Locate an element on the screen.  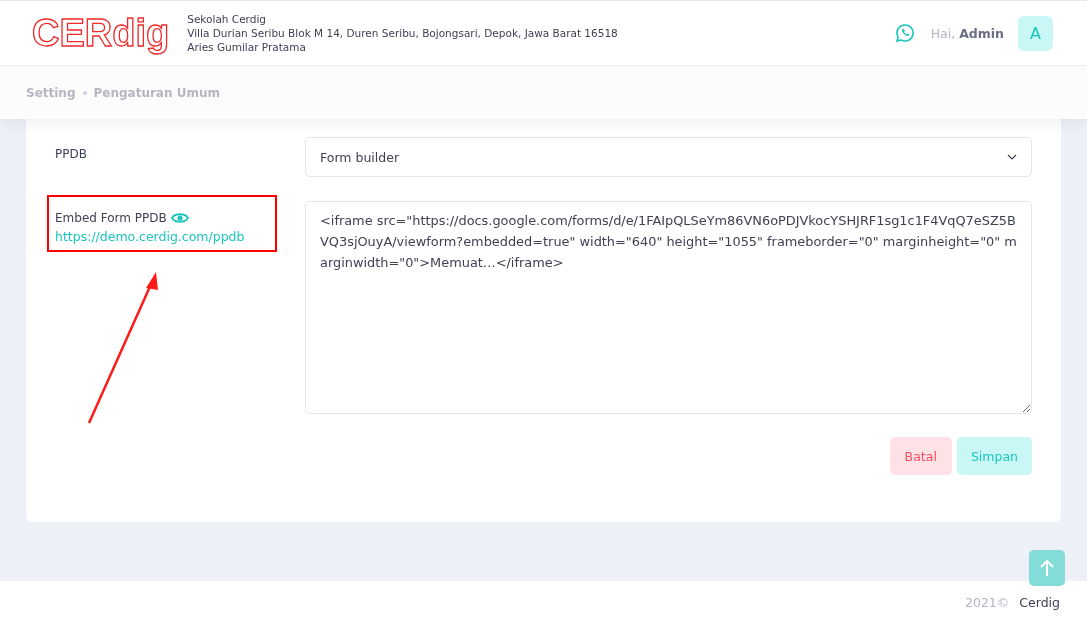
ppdb-link: https://demo.cerdig.com/ppdb is located at coordinates (162, 236).